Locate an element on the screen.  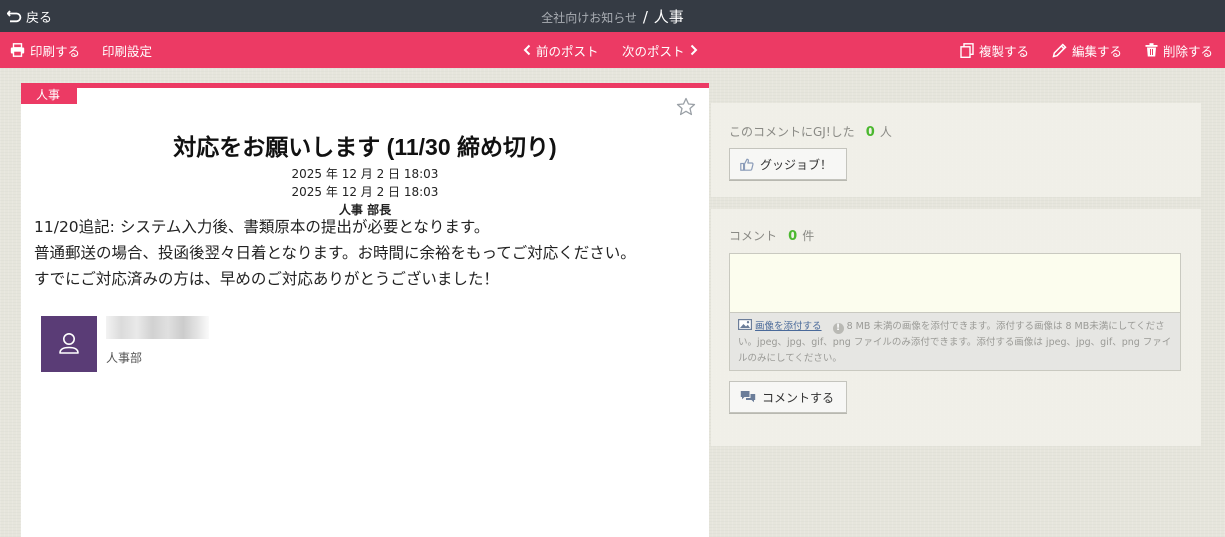
print-label: 印刷する is located at coordinates (55, 51).